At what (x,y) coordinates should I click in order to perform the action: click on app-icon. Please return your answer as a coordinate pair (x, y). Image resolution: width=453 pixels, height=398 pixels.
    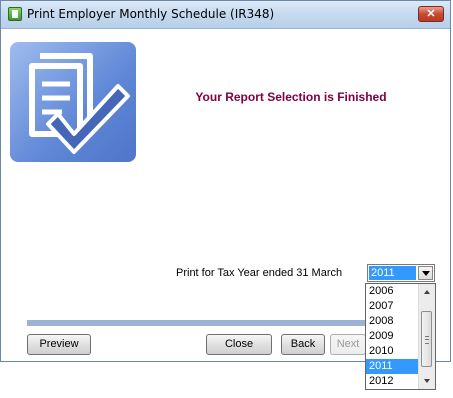
    Looking at the image, I should click on (15, 14).